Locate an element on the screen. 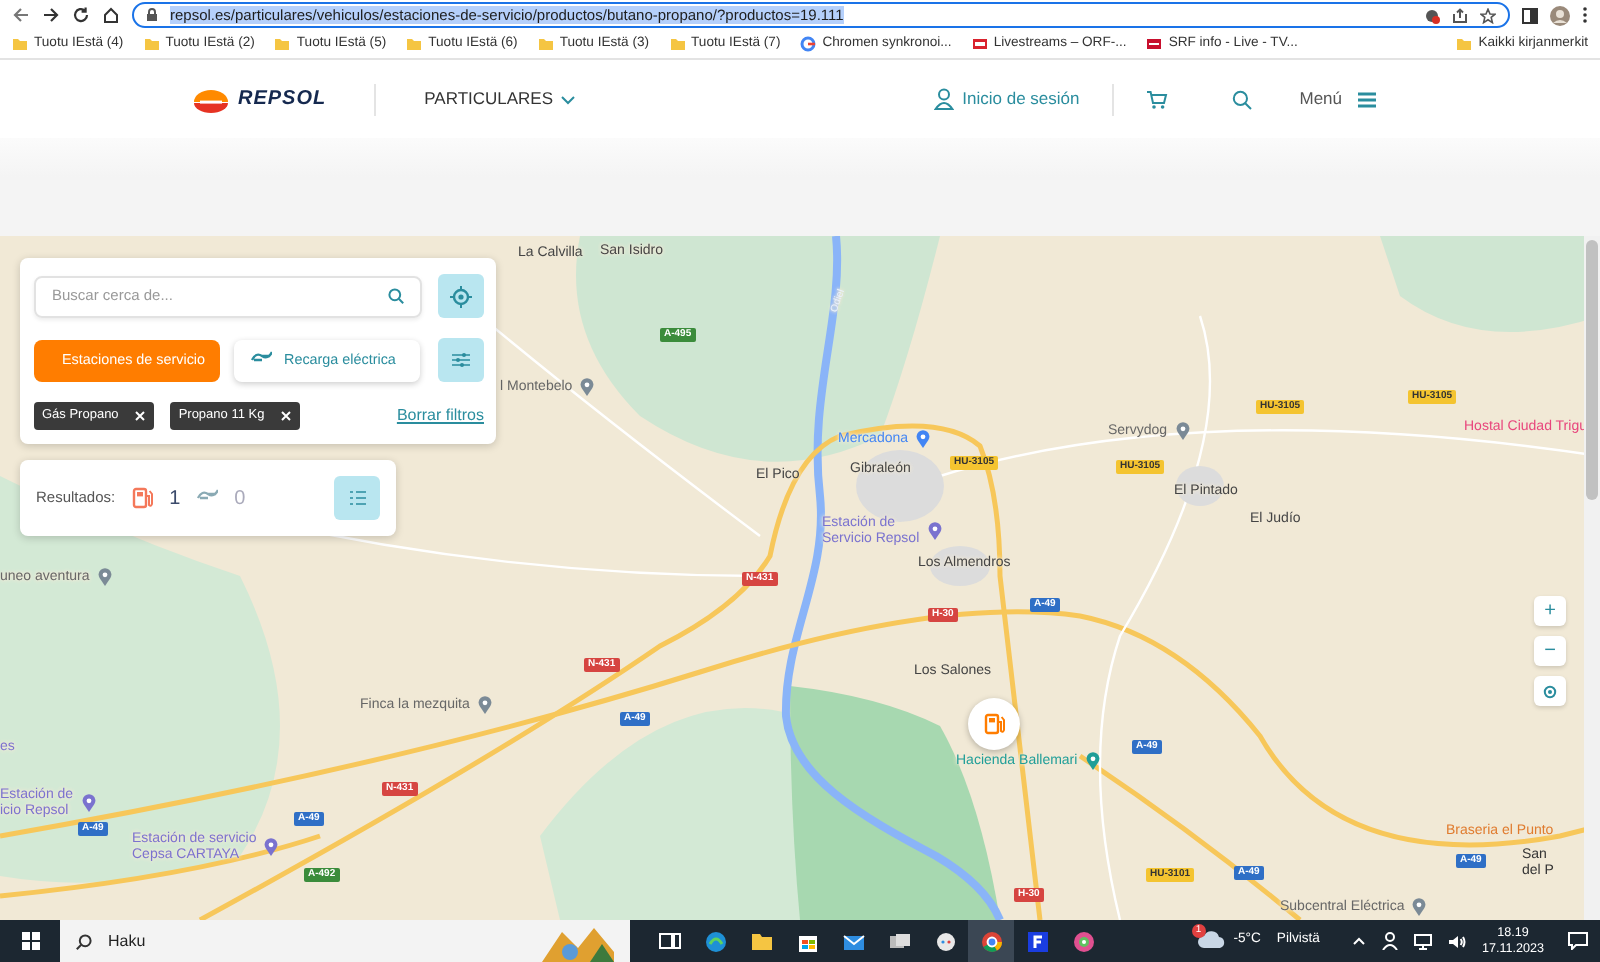  edge-icon is located at coordinates (715, 941).